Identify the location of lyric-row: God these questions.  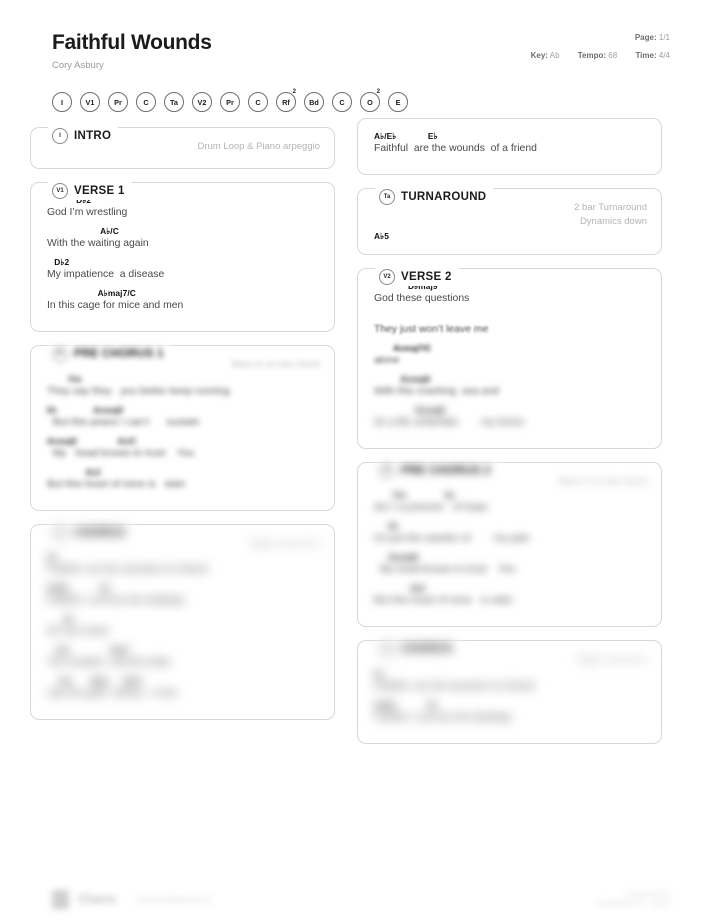
(422, 298).